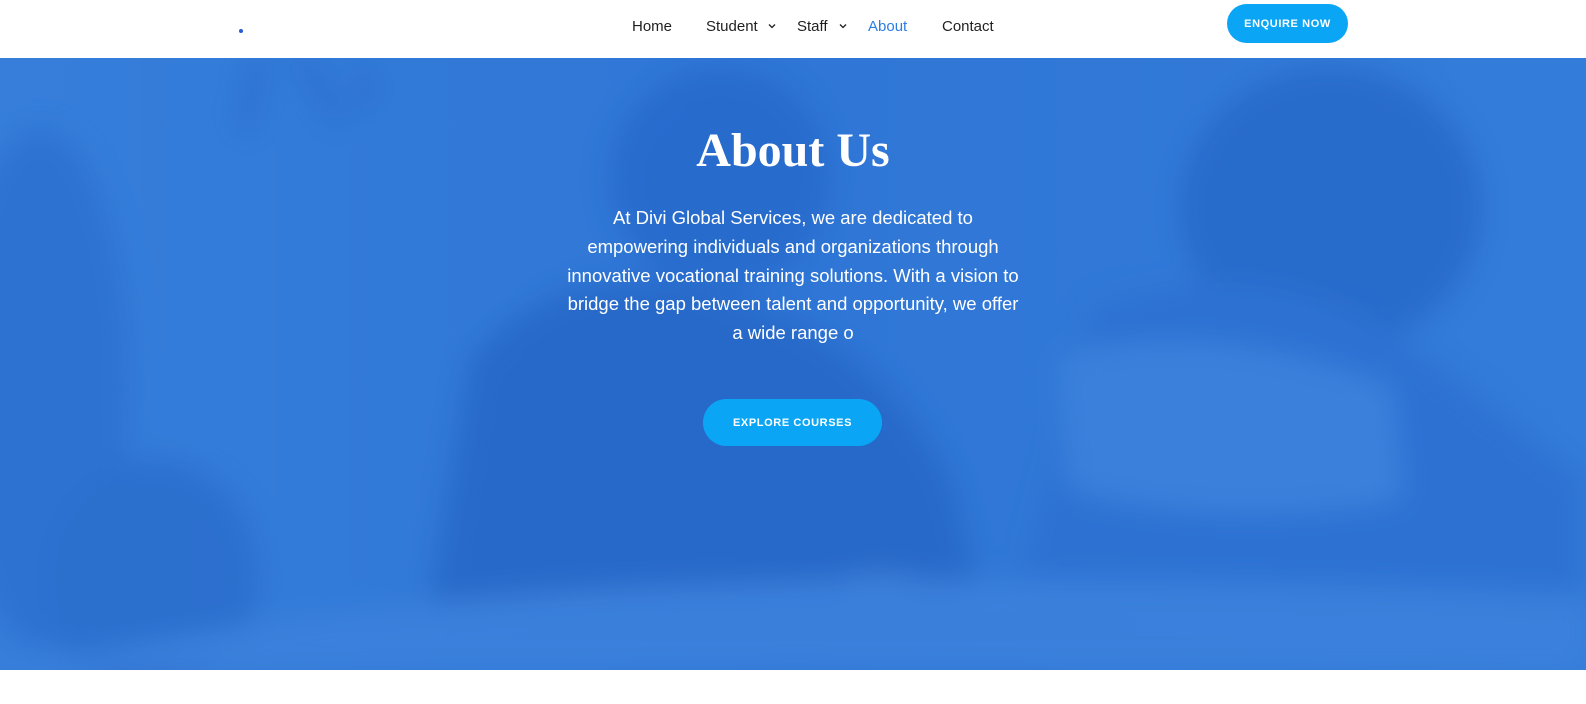 Image resolution: width=1586 pixels, height=704 pixels. I want to click on nav-item-student: Student, so click(741, 27).